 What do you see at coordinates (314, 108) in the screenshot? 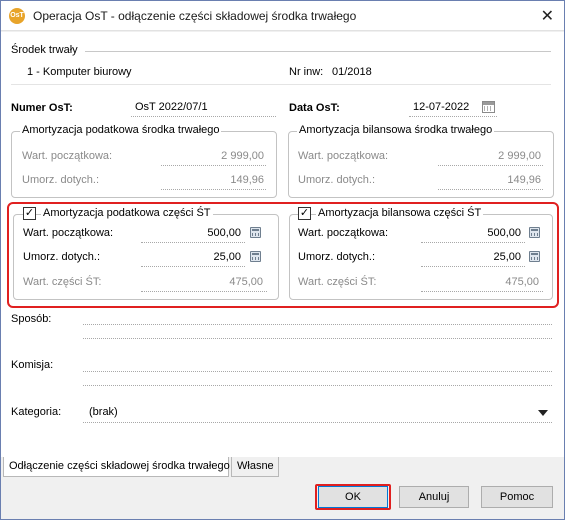
I see `ost-date-label: Data OsT:` at bounding box center [314, 108].